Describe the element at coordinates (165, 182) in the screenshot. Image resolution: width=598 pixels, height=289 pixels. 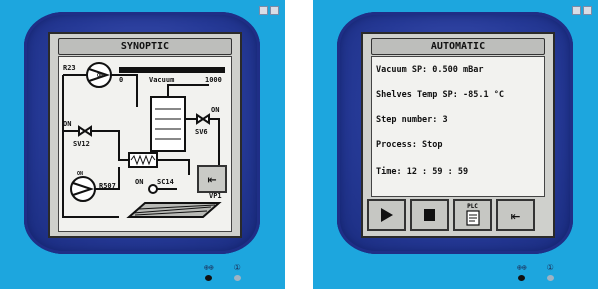
I see `sc14-label: SC14` at that location.